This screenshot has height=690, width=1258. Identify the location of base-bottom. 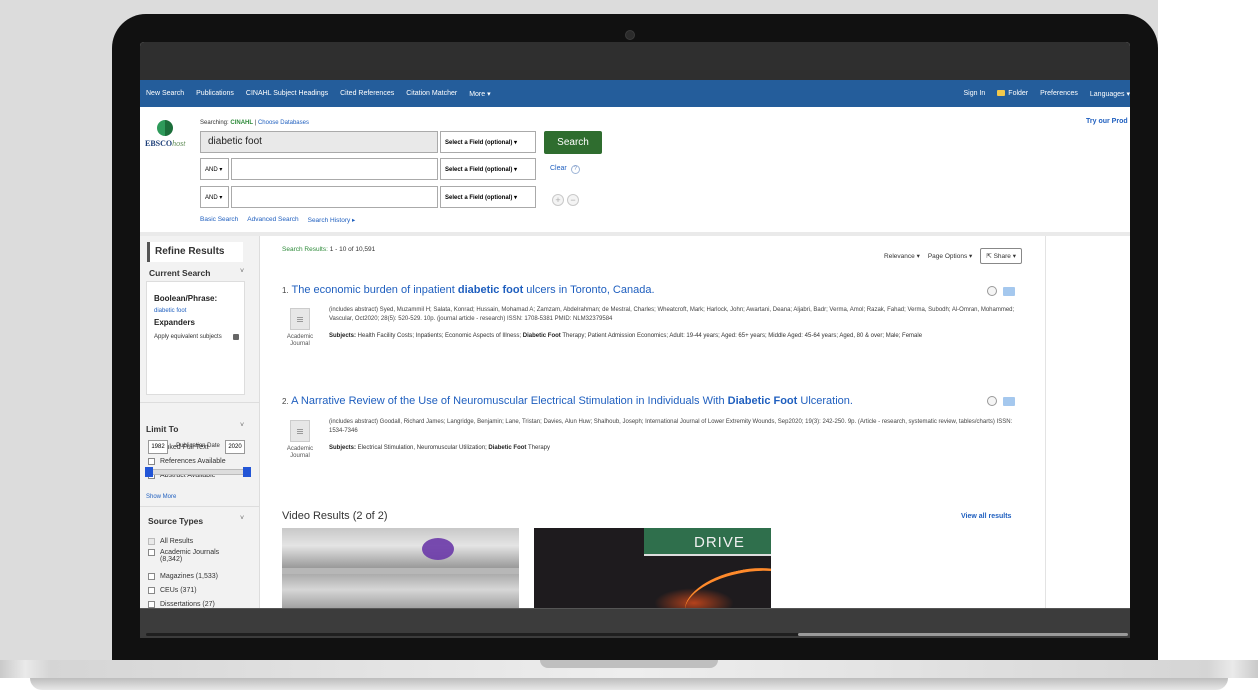
(629, 684).